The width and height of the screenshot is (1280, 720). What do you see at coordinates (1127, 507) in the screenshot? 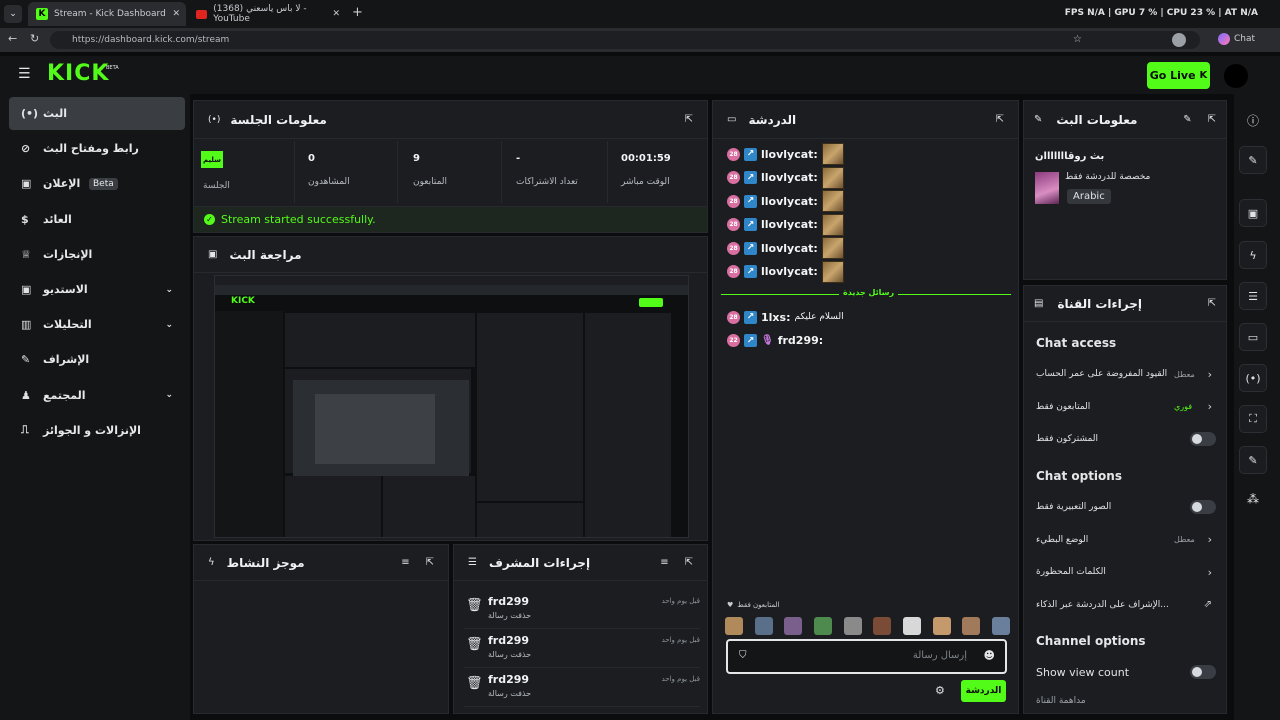
I see `setting-row: الصور التعبيرية فقط` at bounding box center [1127, 507].